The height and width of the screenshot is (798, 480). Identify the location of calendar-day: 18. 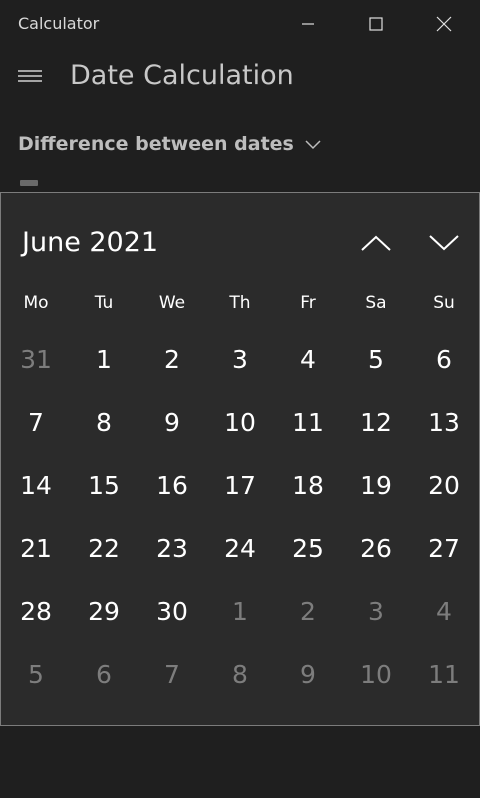
(308, 485).